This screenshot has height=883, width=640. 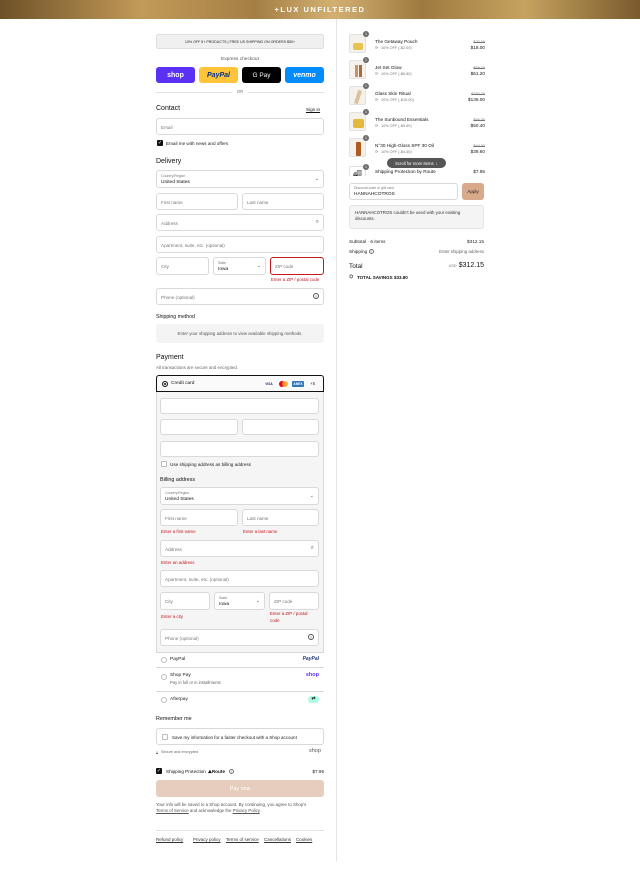 I want to click on shipping-method-heading: Shipping method, so click(x=175, y=317).